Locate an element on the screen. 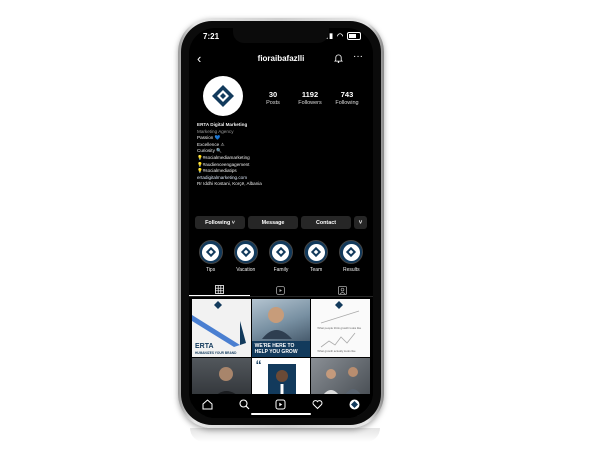 The width and height of the screenshot is (598, 449). post-caption-2: What growth actually looks like is located at coordinates (336, 351).